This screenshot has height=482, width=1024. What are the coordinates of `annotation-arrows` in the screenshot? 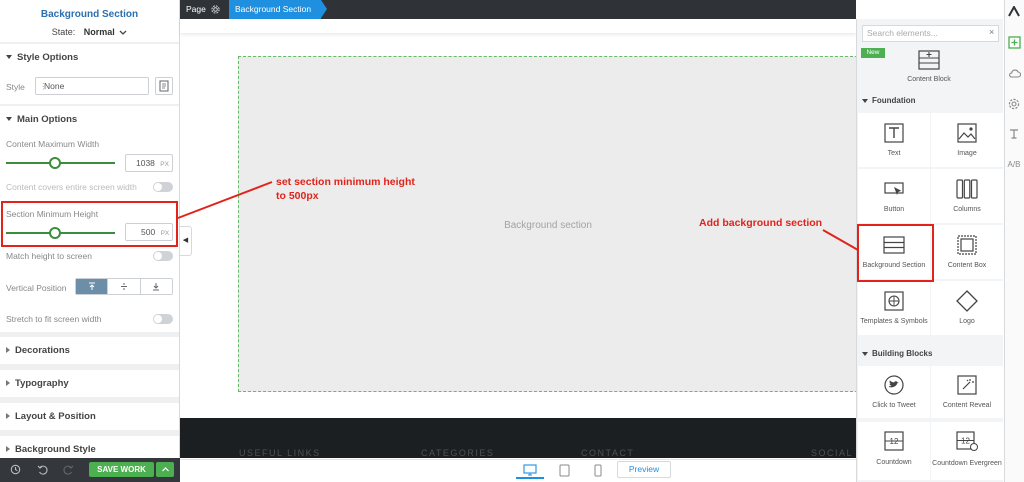 It's located at (518, 216).